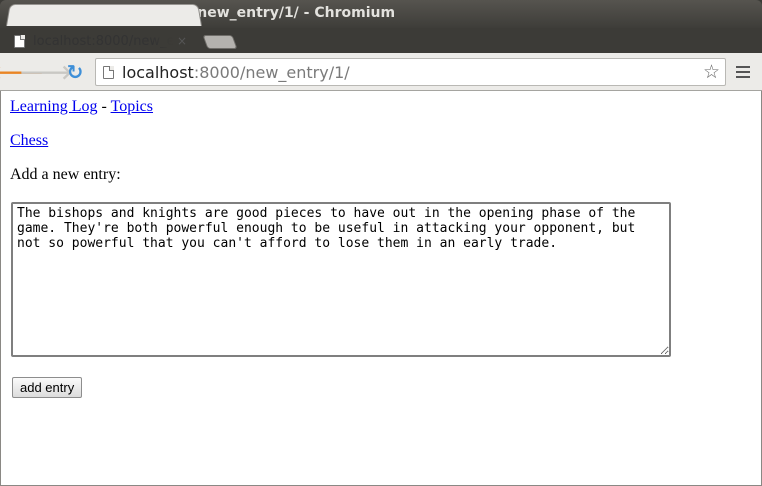 The image size is (762, 486). Describe the element at coordinates (711, 72) in the screenshot. I see `star-icon: ☆` at that location.